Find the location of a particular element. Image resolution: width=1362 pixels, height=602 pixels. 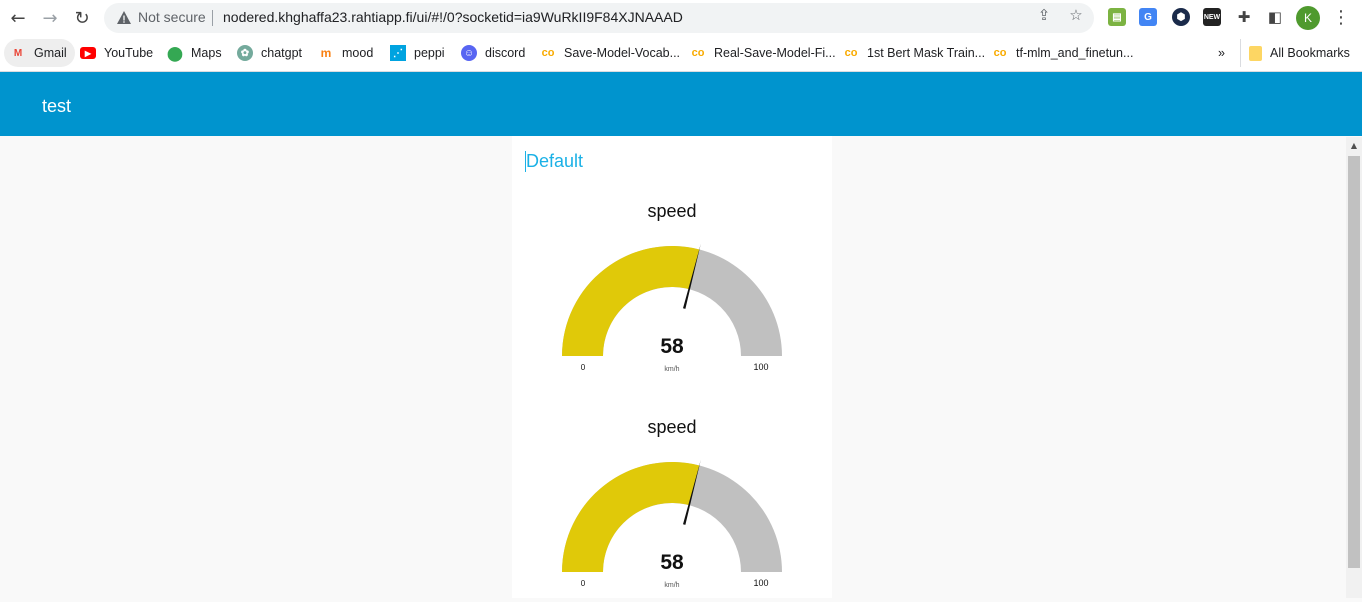

overflow-chevron-icon: » is located at coordinates (1221, 53).